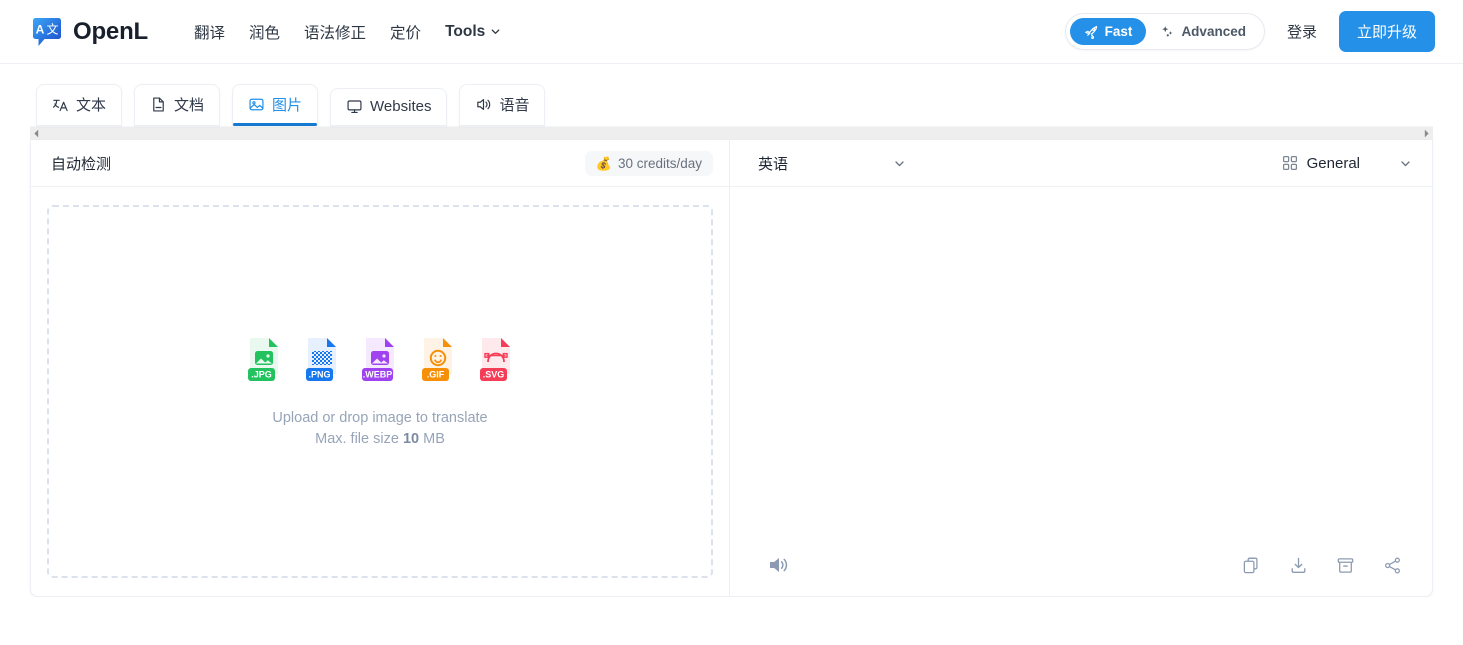 This screenshot has height=645, width=1463. What do you see at coordinates (1251, 565) in the screenshot?
I see `copy-icon` at bounding box center [1251, 565].